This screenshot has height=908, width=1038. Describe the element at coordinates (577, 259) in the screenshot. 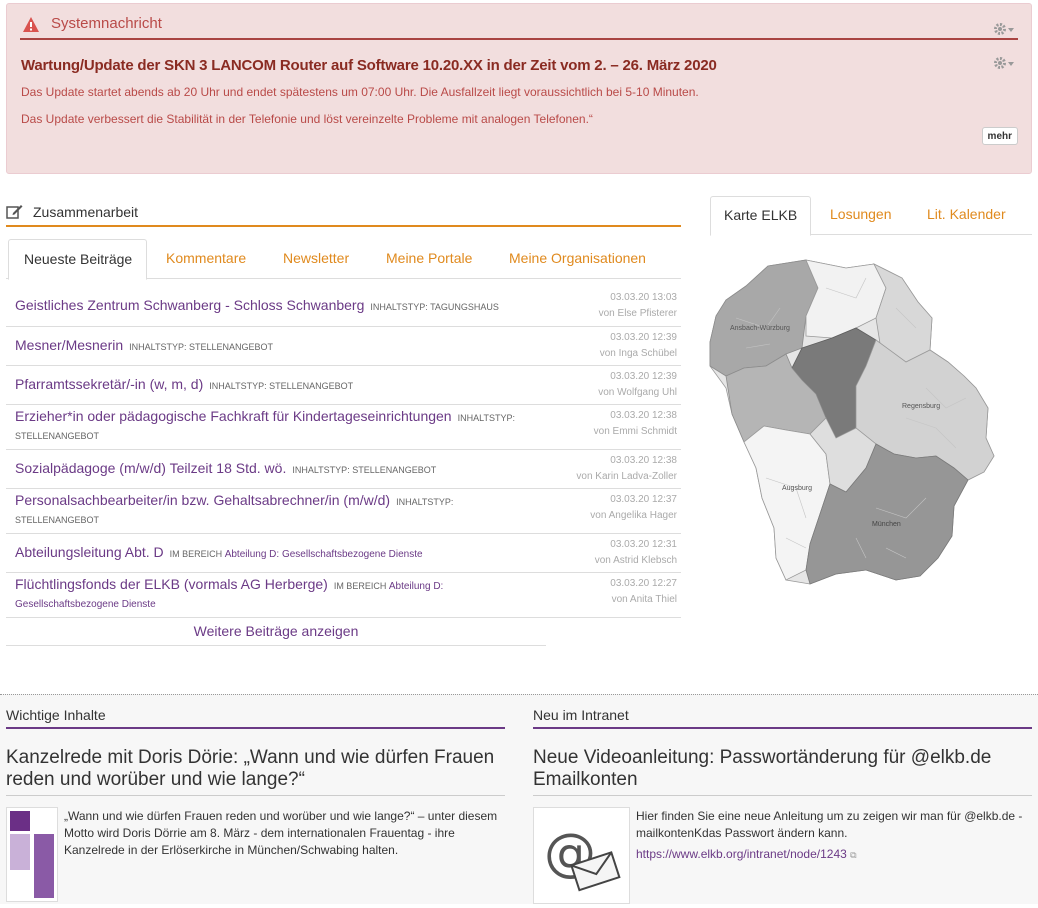

I see `tab-my-organisations: Meine Organisationen` at that location.